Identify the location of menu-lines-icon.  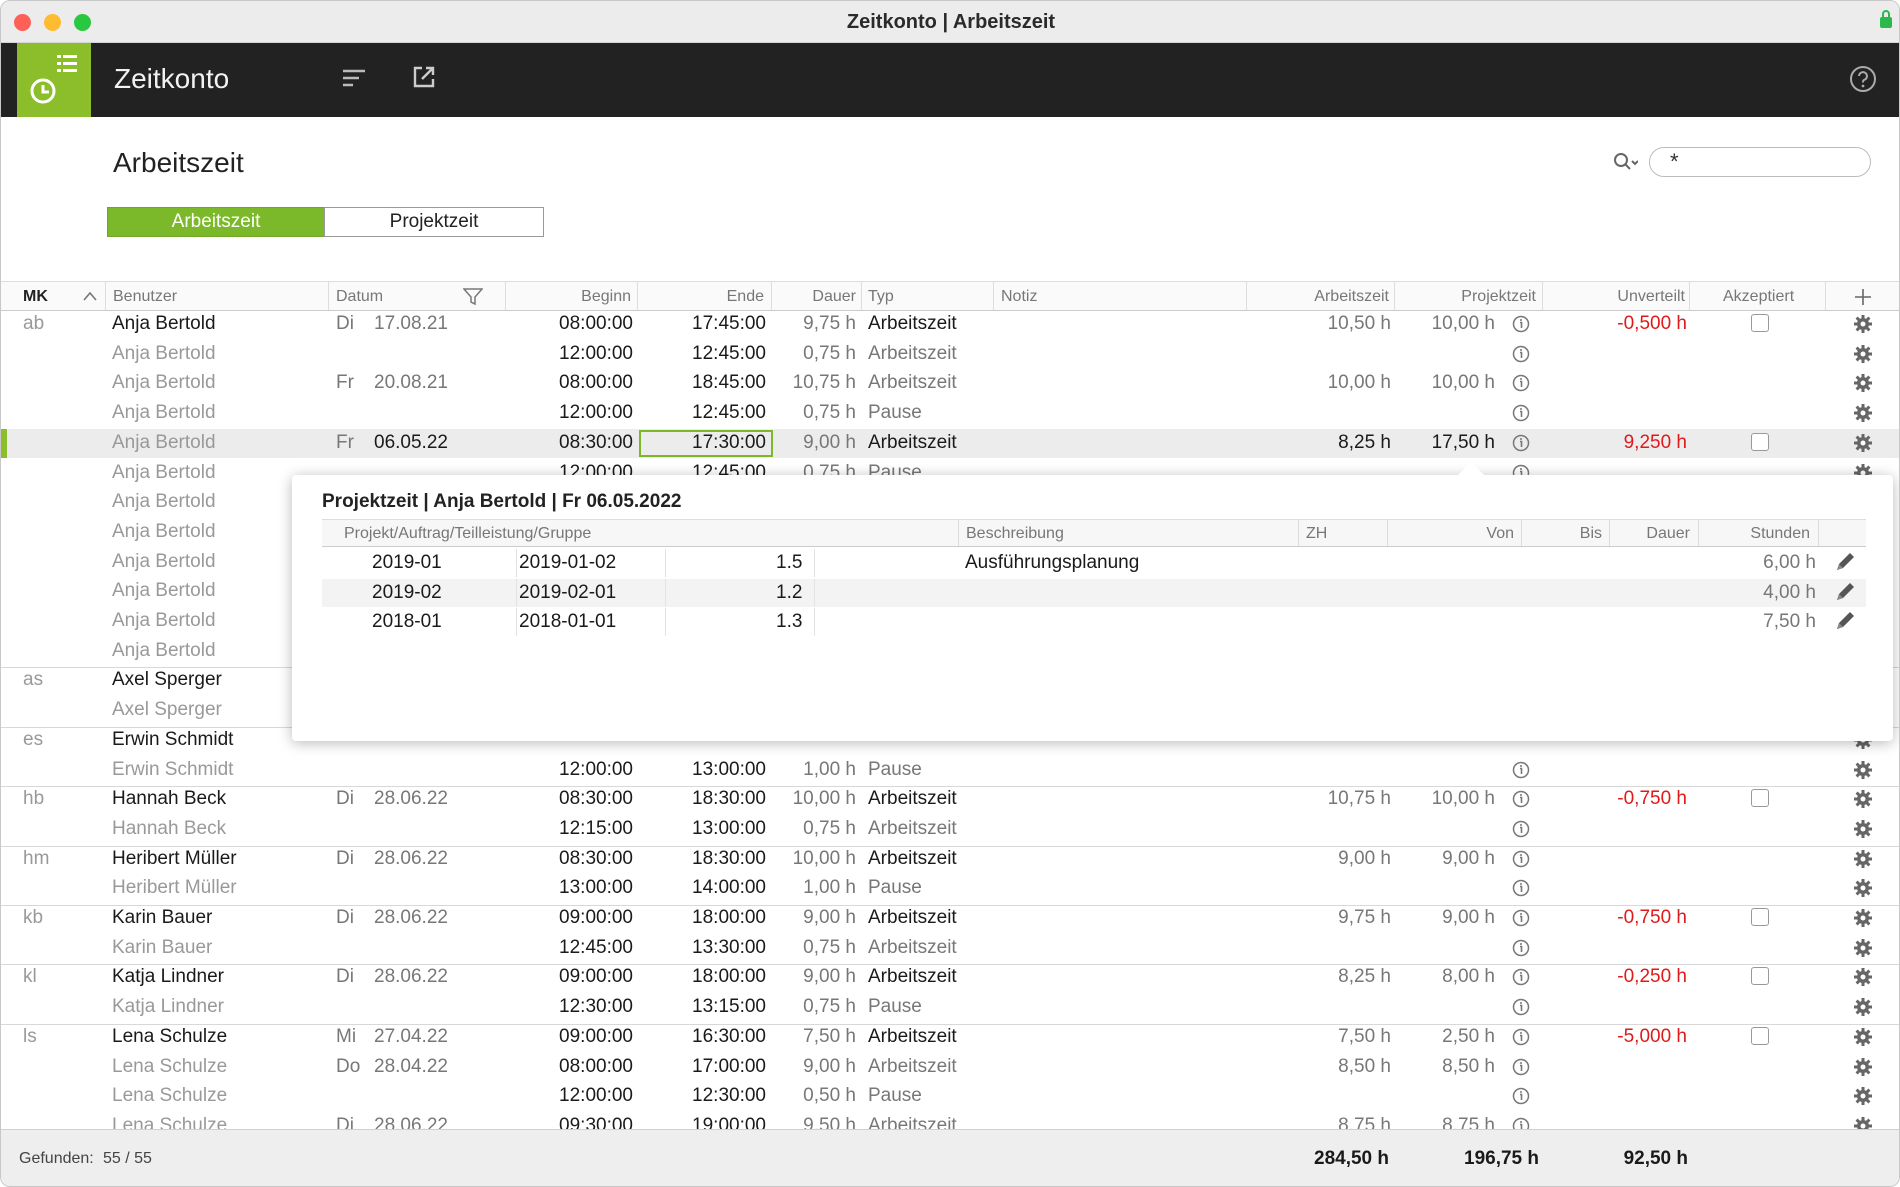
(354, 78).